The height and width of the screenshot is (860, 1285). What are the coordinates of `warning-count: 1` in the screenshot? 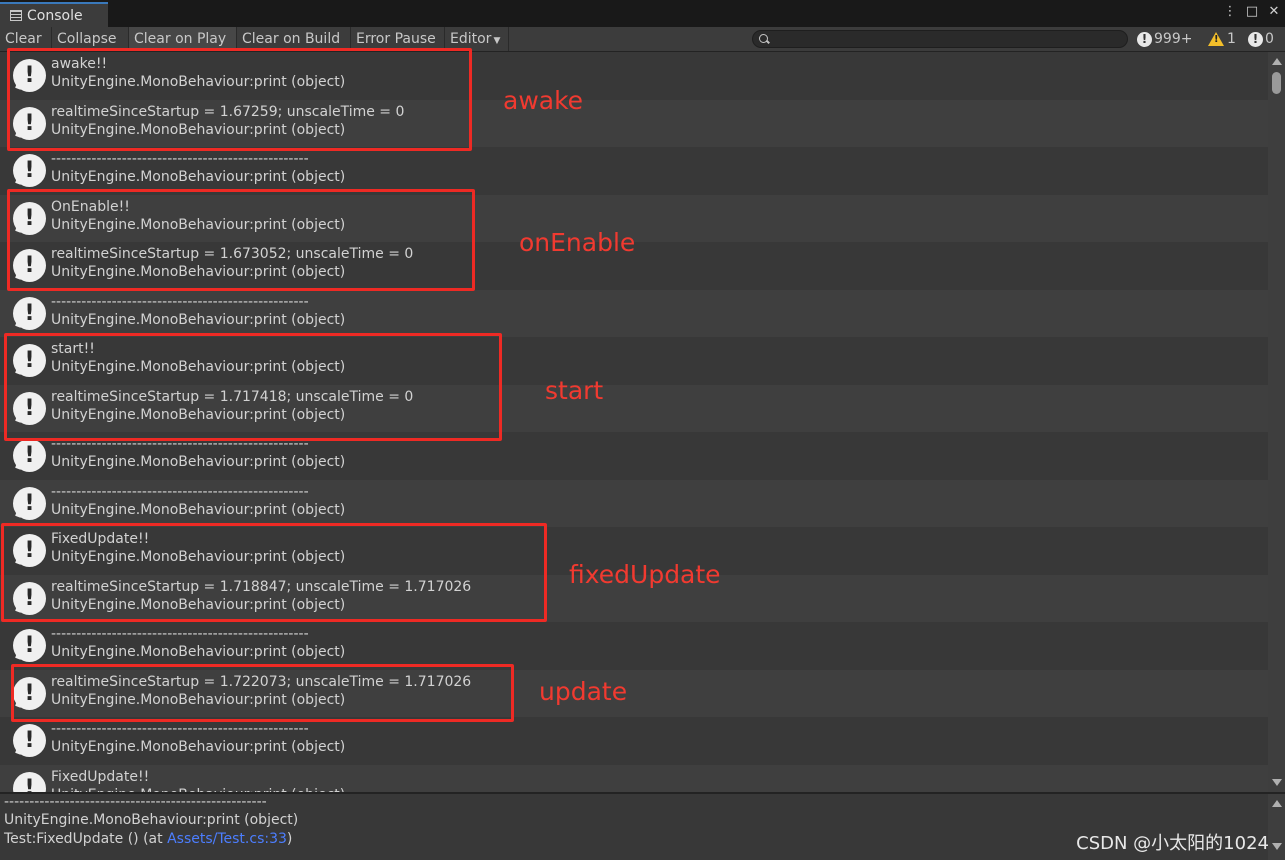 It's located at (1231, 39).